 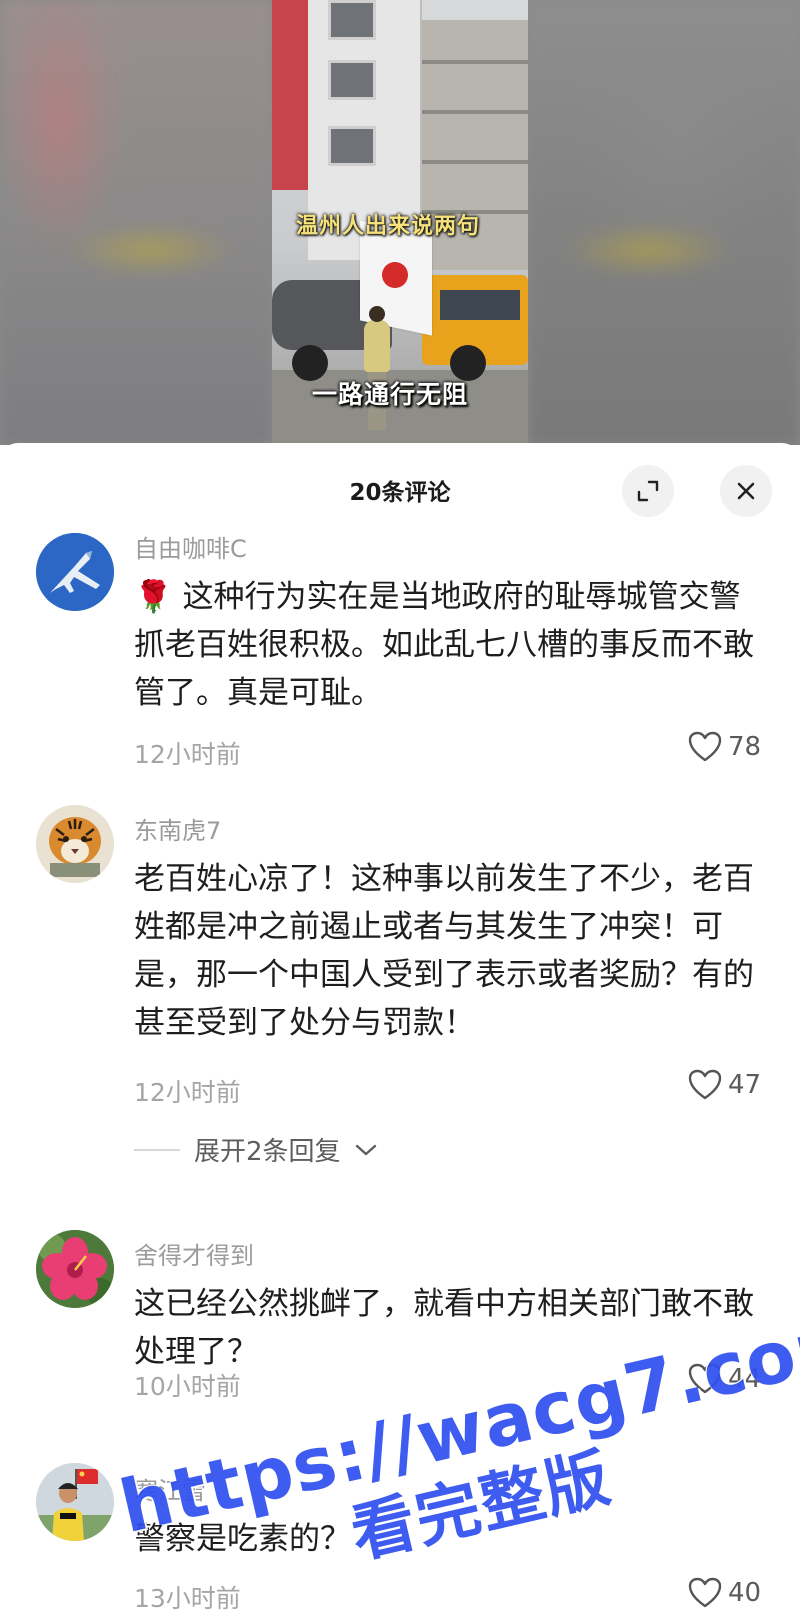 I want to click on hibiscus-avatar, so click(x=75, y=1269).